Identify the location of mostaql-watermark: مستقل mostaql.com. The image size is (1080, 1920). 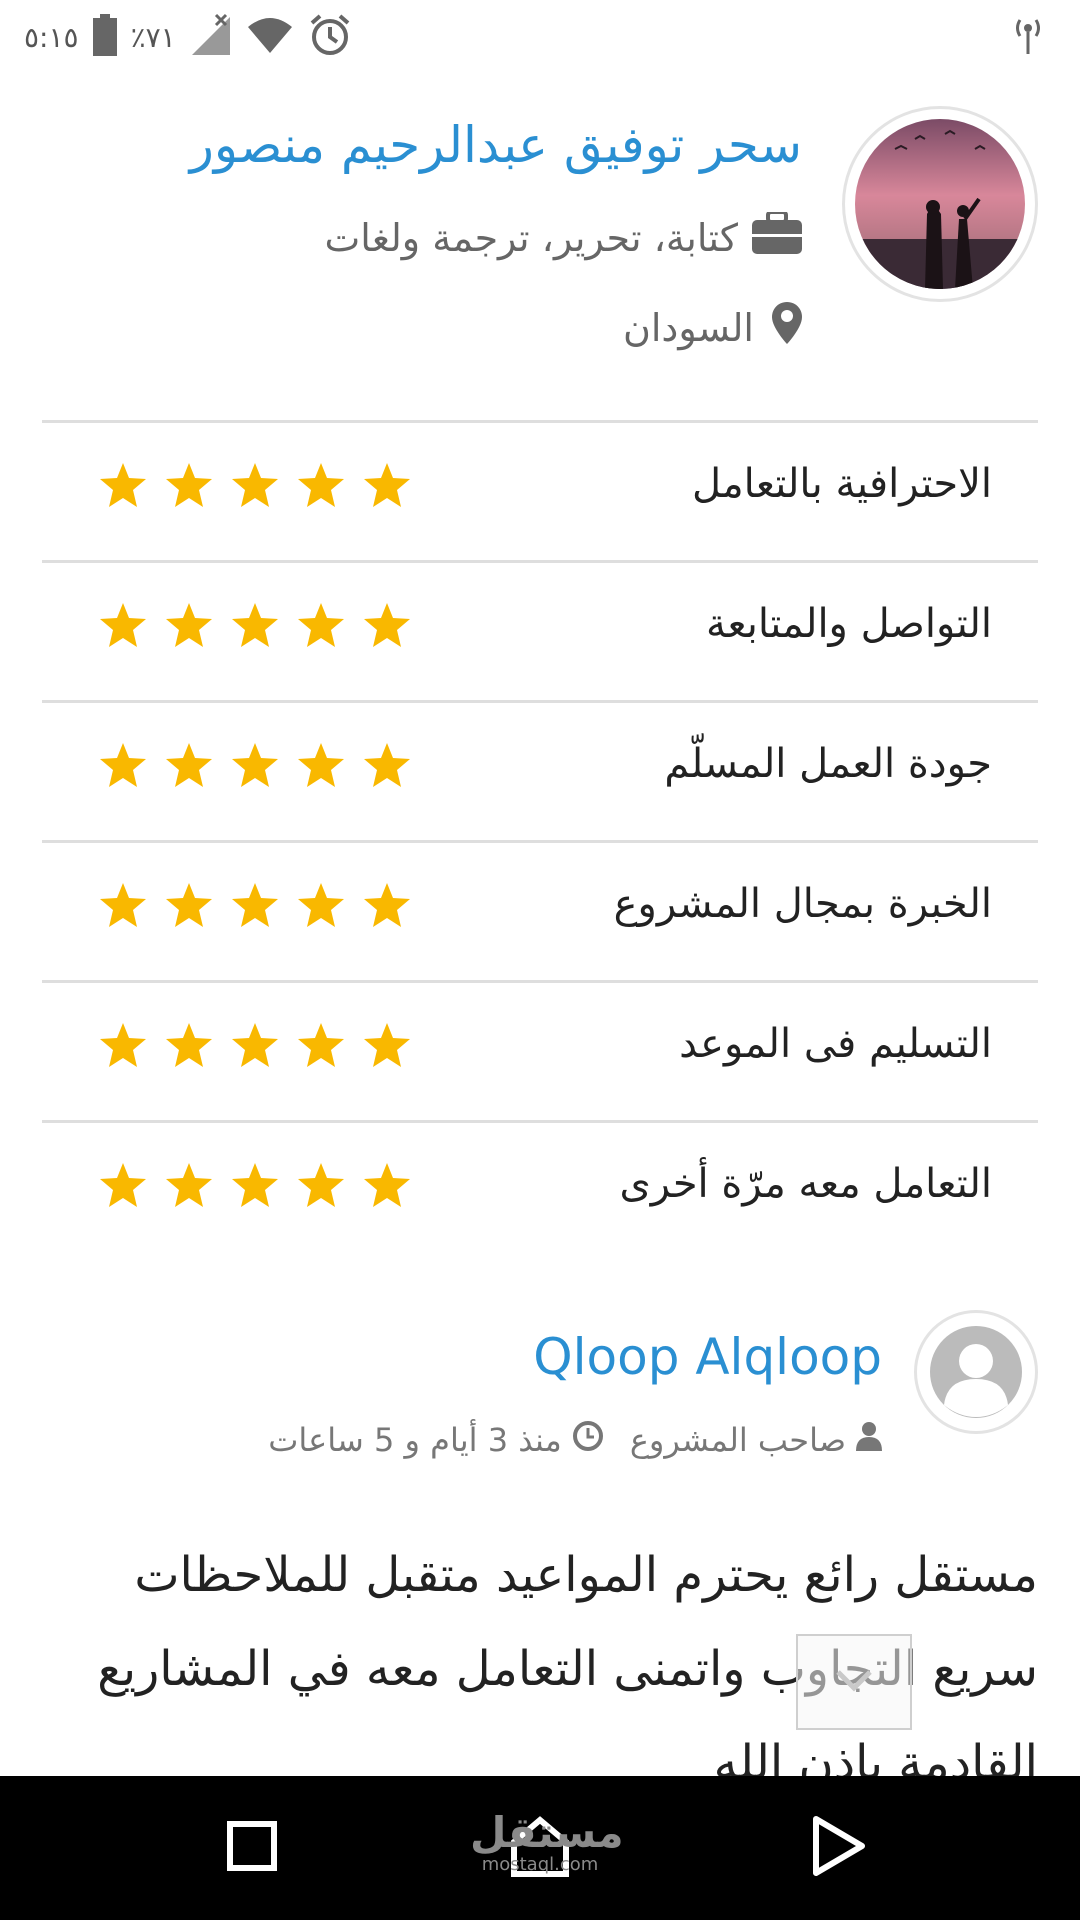
(547, 1841).